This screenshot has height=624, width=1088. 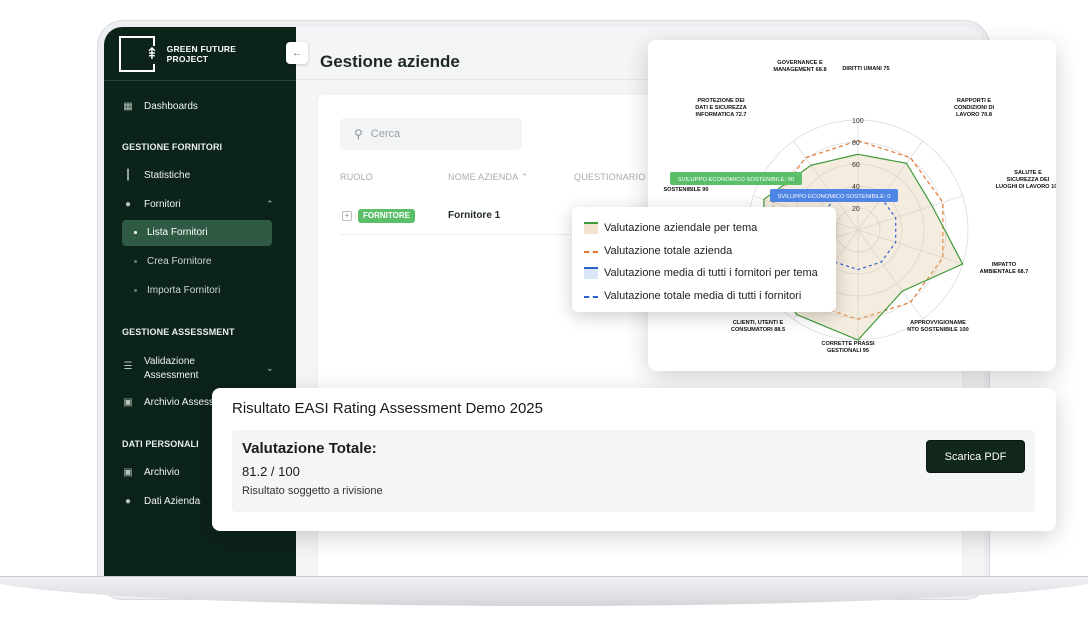 I want to click on sidebar-item-label: Validazione Assessment, so click(x=171, y=369).